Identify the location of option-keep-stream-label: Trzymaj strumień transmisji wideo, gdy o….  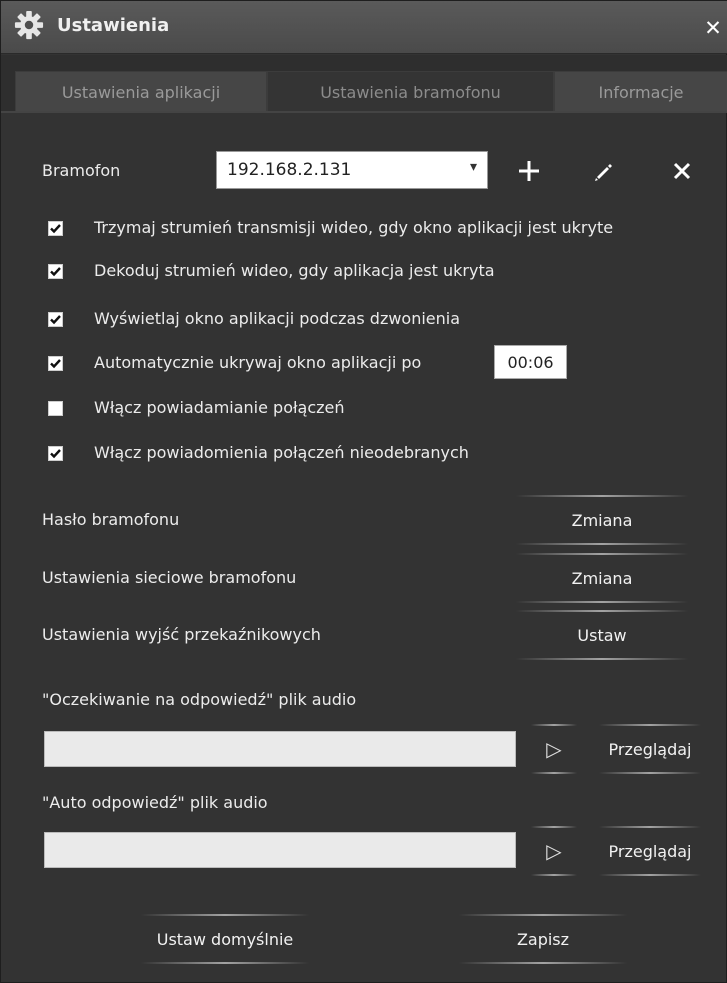
(354, 227).